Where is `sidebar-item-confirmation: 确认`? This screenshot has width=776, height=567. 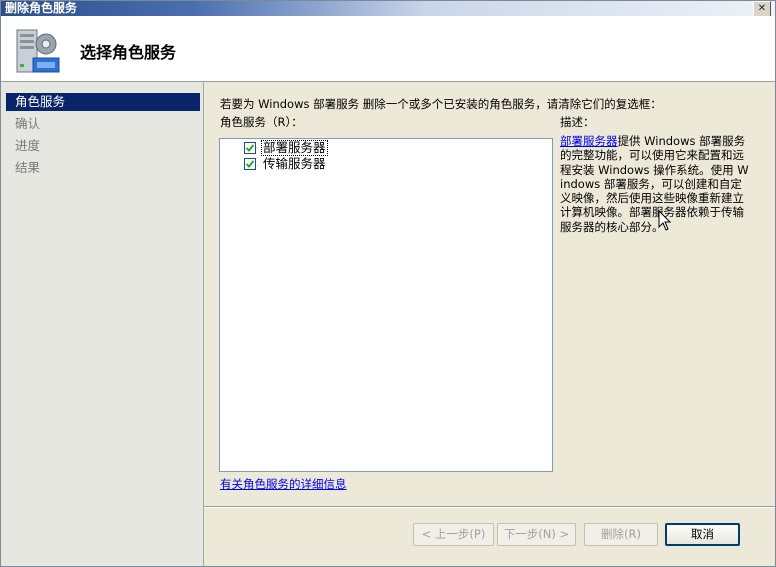 sidebar-item-confirmation: 确认 is located at coordinates (103, 124).